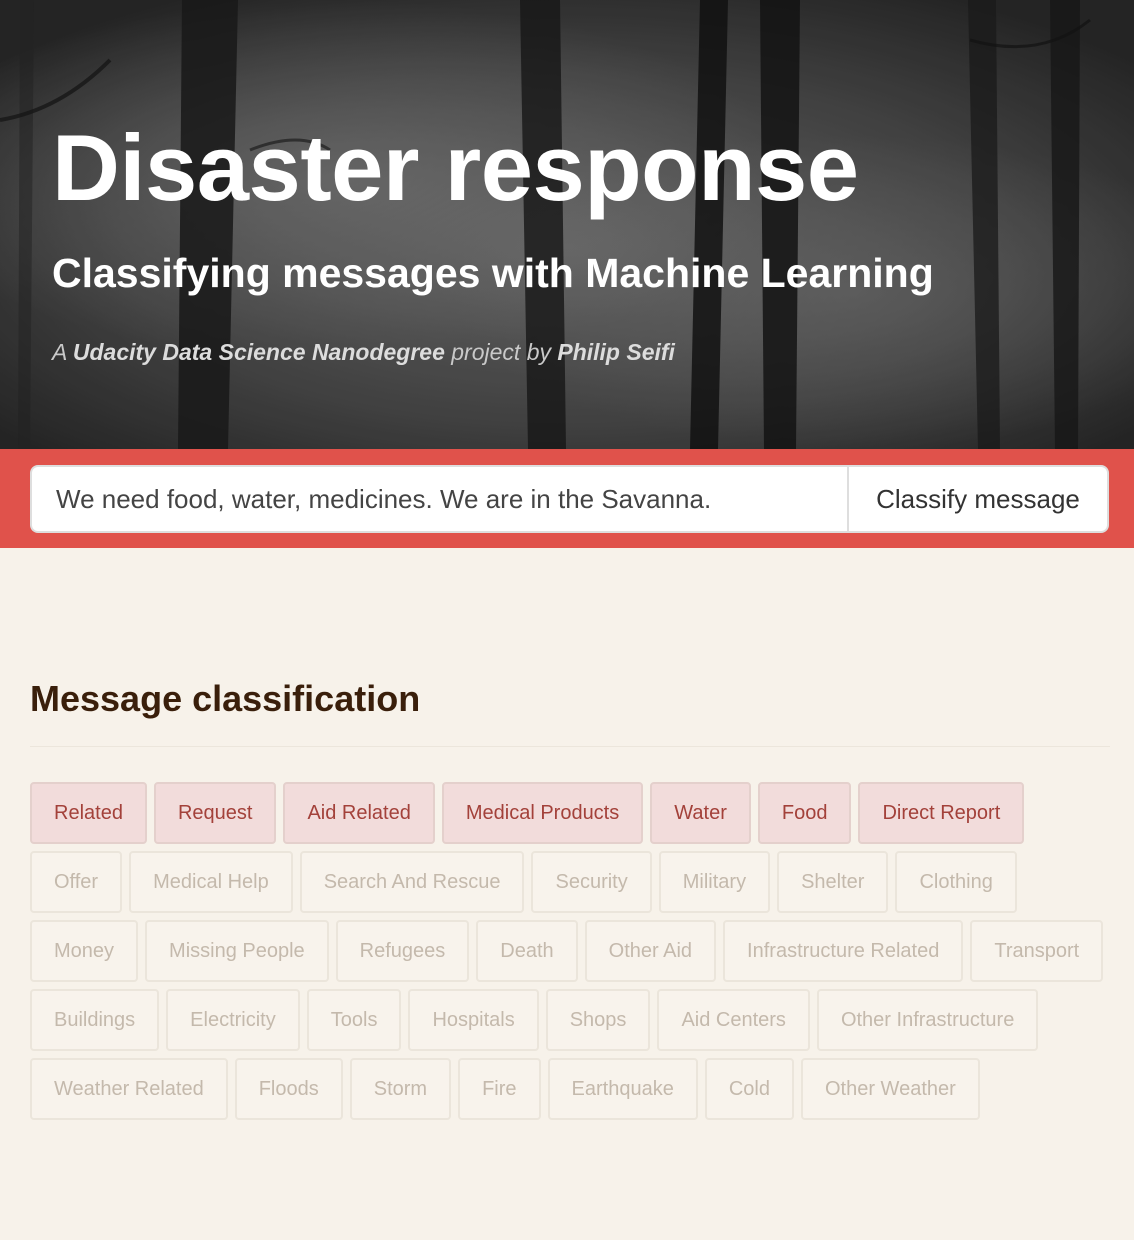 Image resolution: width=1134 pixels, height=1240 pixels. What do you see at coordinates (501, 352) in the screenshot?
I see `credit-middle: project by` at bounding box center [501, 352].